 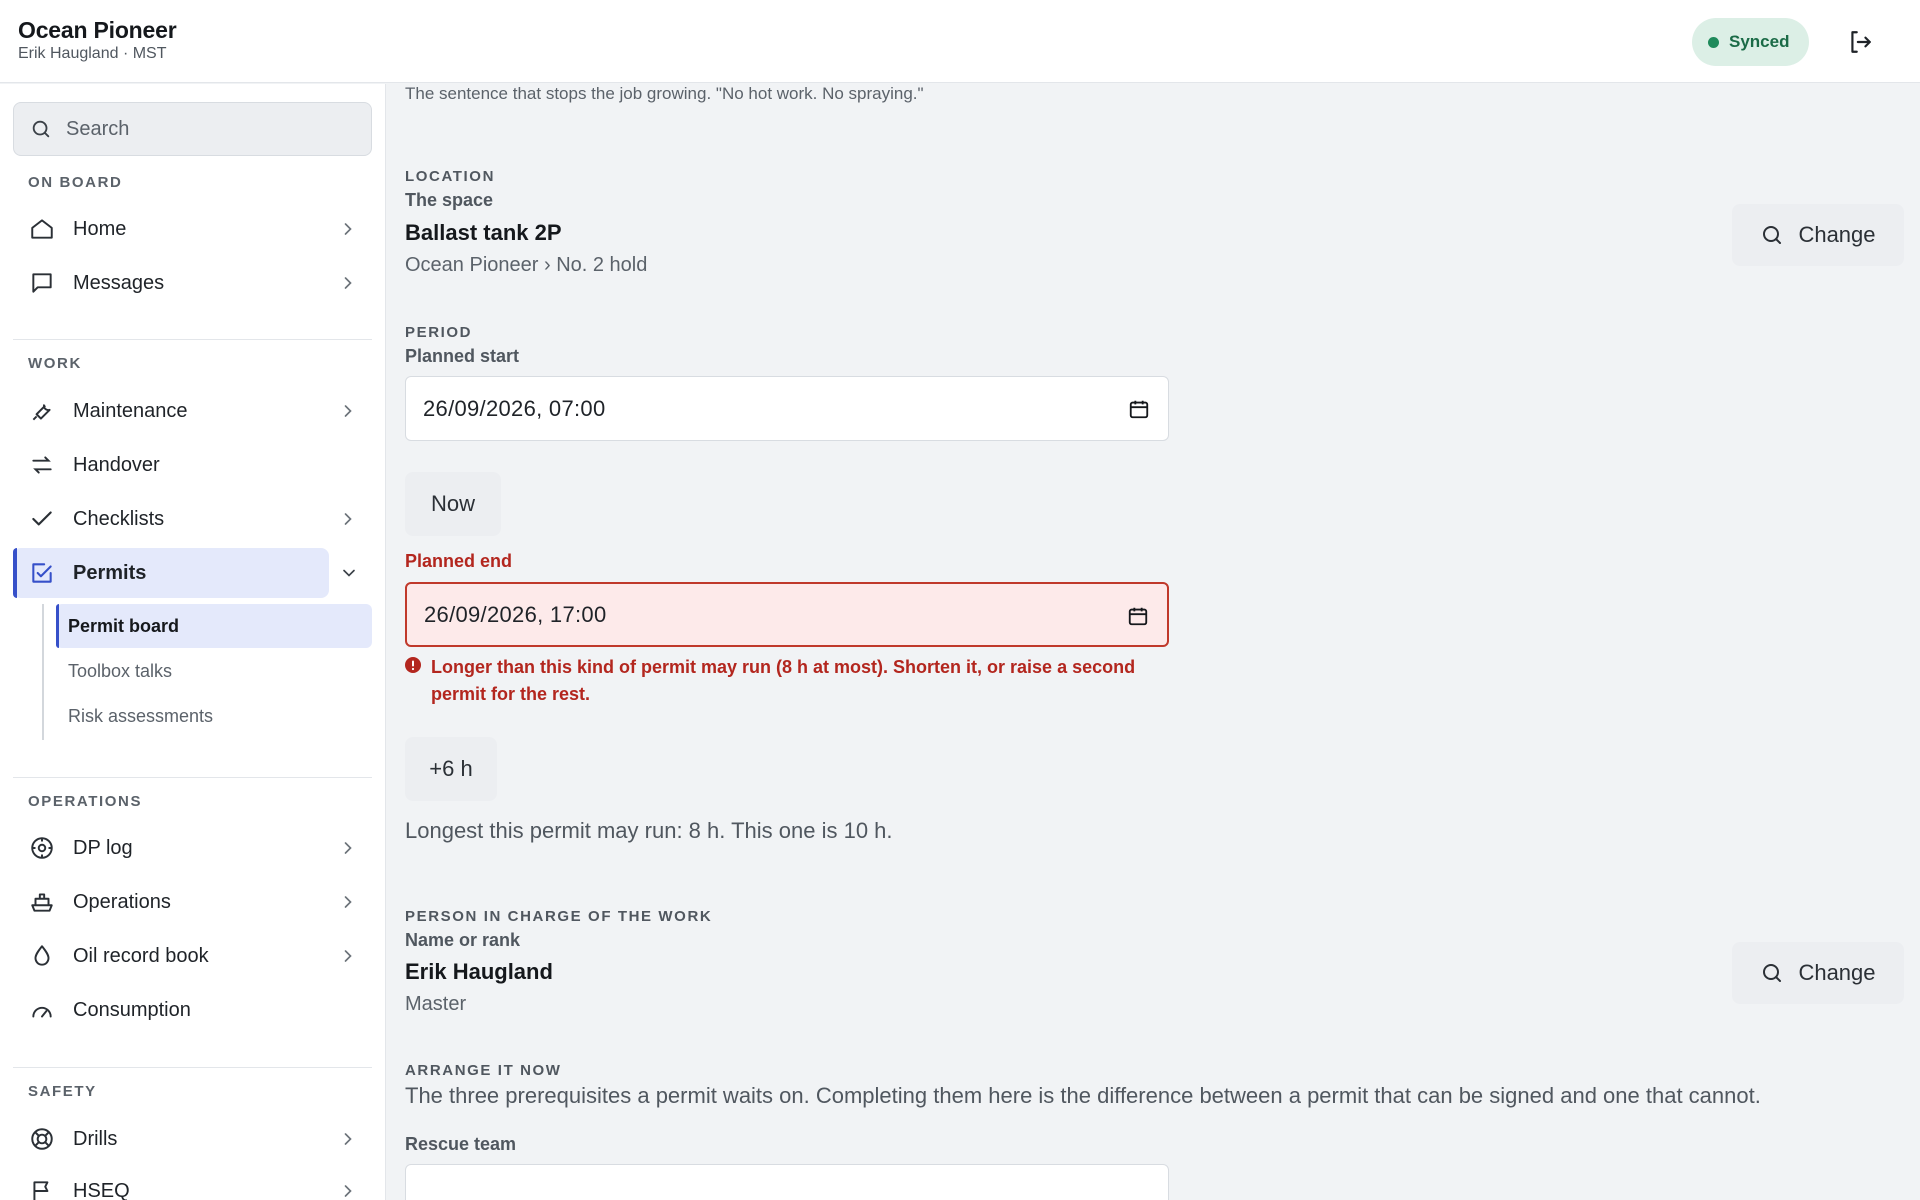 I want to click on logout-button, so click(x=1860, y=42).